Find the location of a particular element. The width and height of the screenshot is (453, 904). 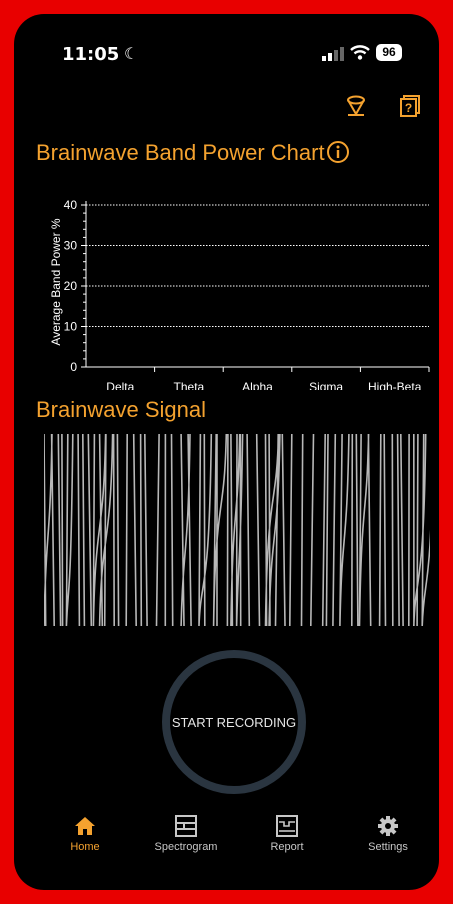

wifi-icon is located at coordinates (360, 52).